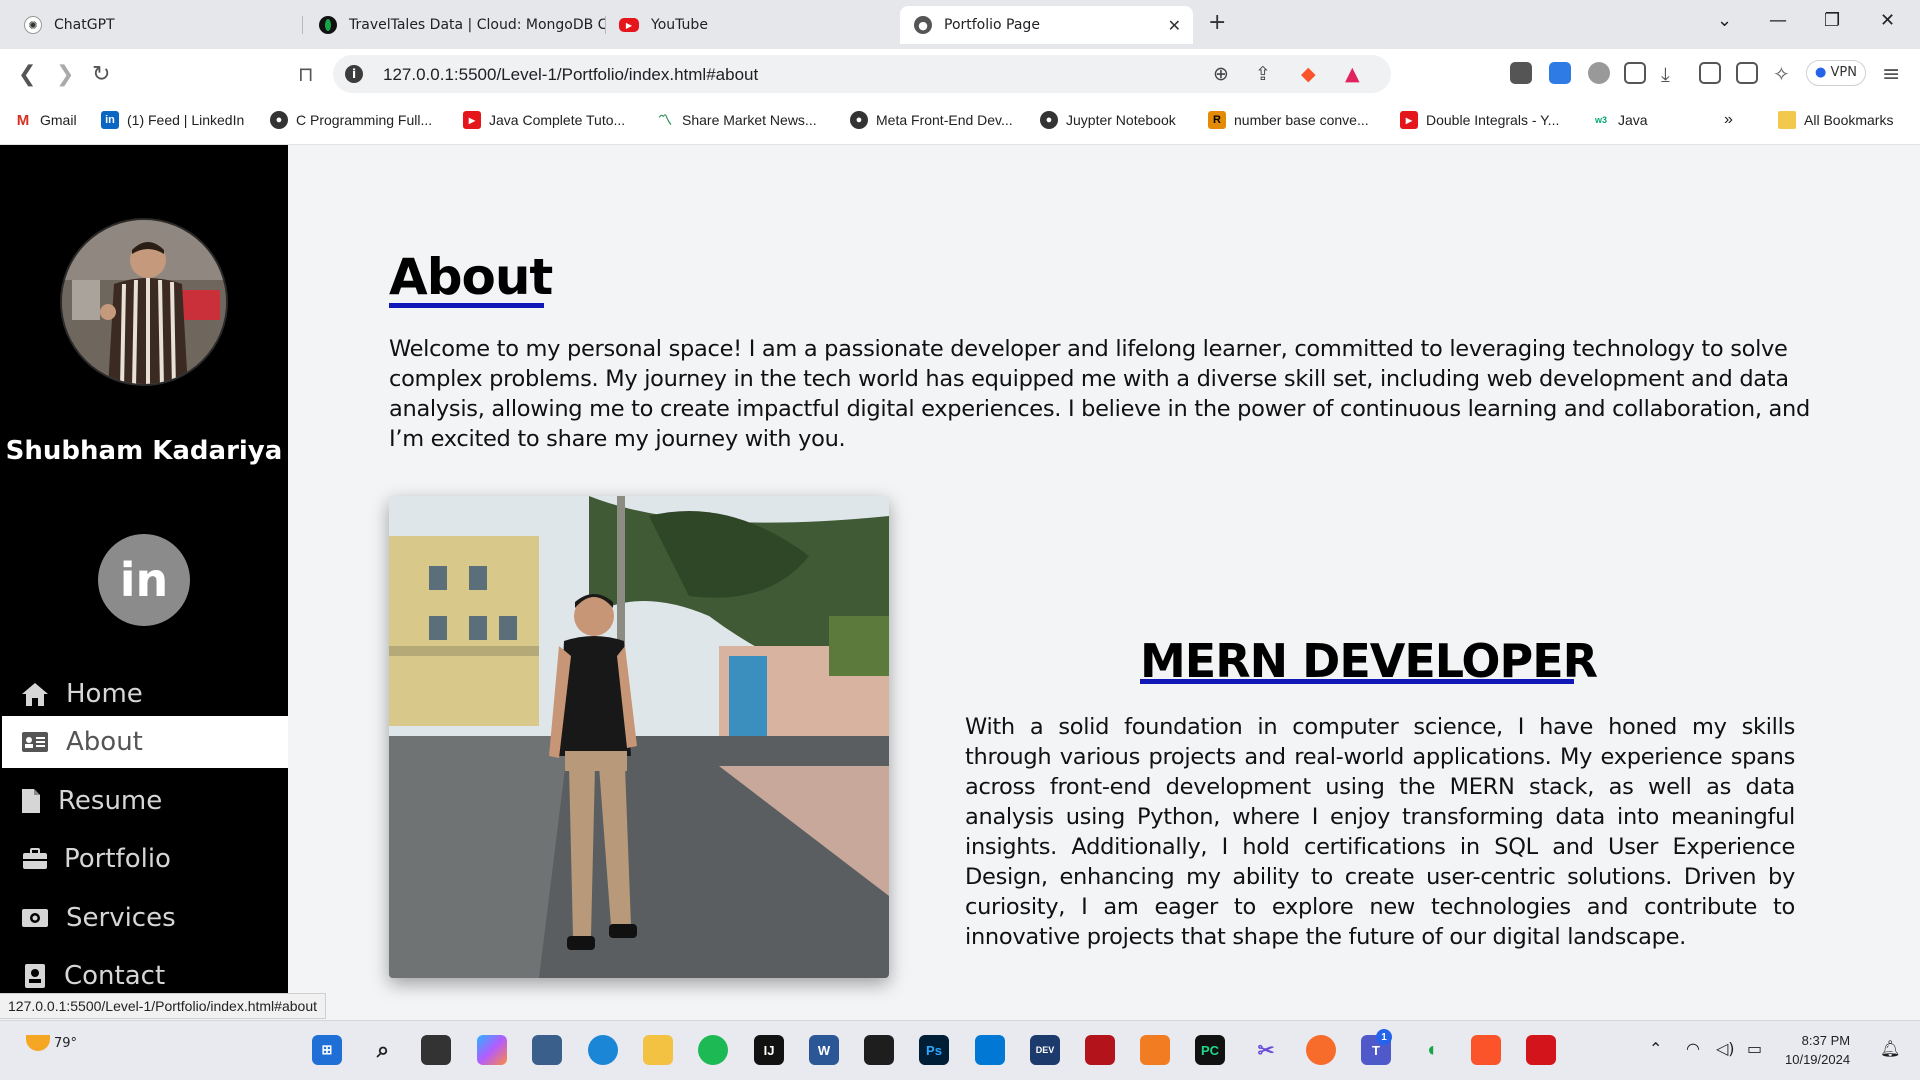  Describe the element at coordinates (713, 1050) in the screenshot. I see `spotify-icon` at that location.